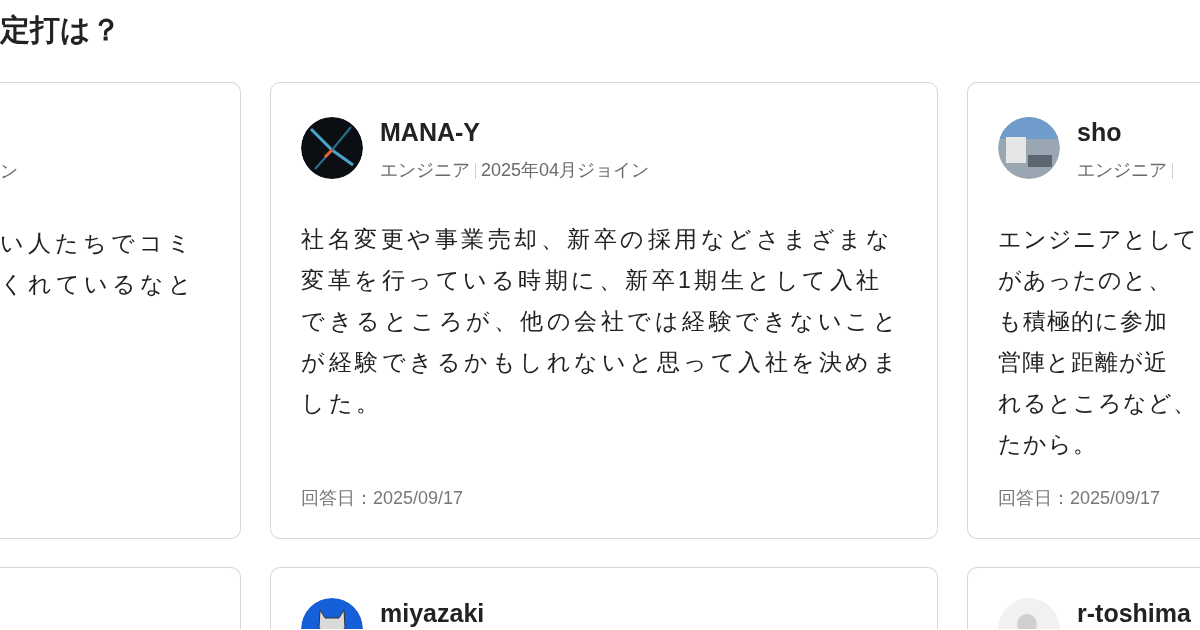  What do you see at coordinates (1083, 362) in the screenshot?
I see `answer-text-line: 営陣と距離が近` at bounding box center [1083, 362].